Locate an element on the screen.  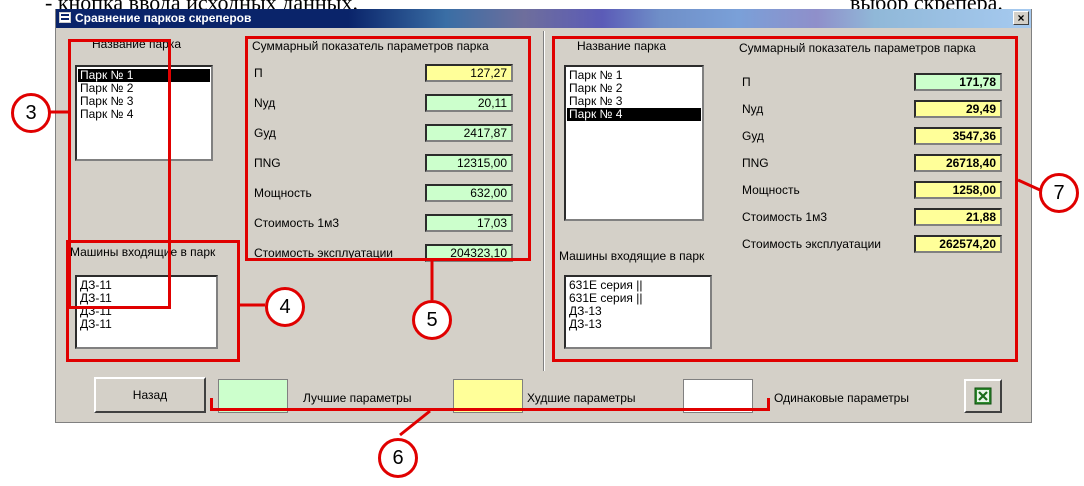
callout-5: 5 is located at coordinates (432, 320).